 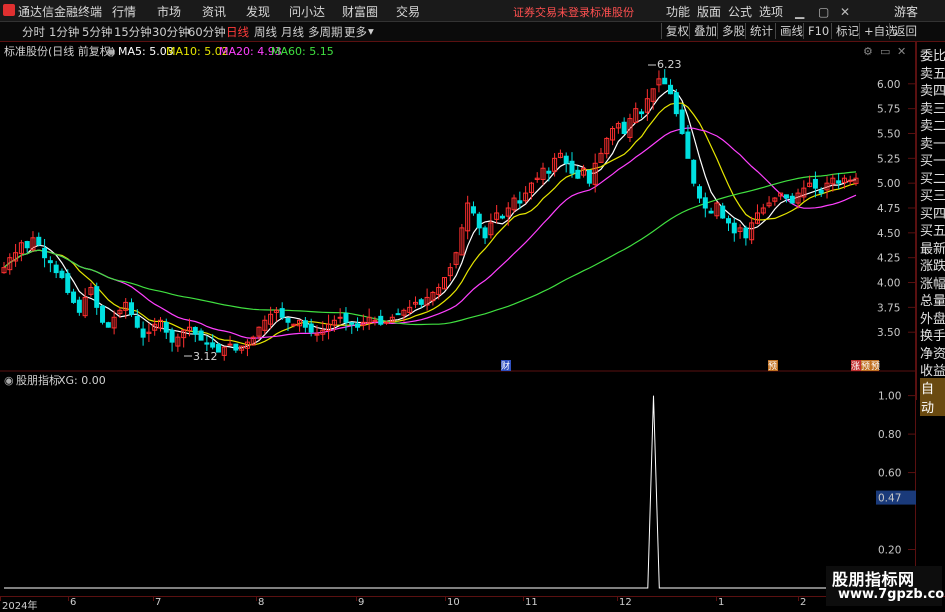 I want to click on restore-icon: ▢, so click(x=823, y=12).